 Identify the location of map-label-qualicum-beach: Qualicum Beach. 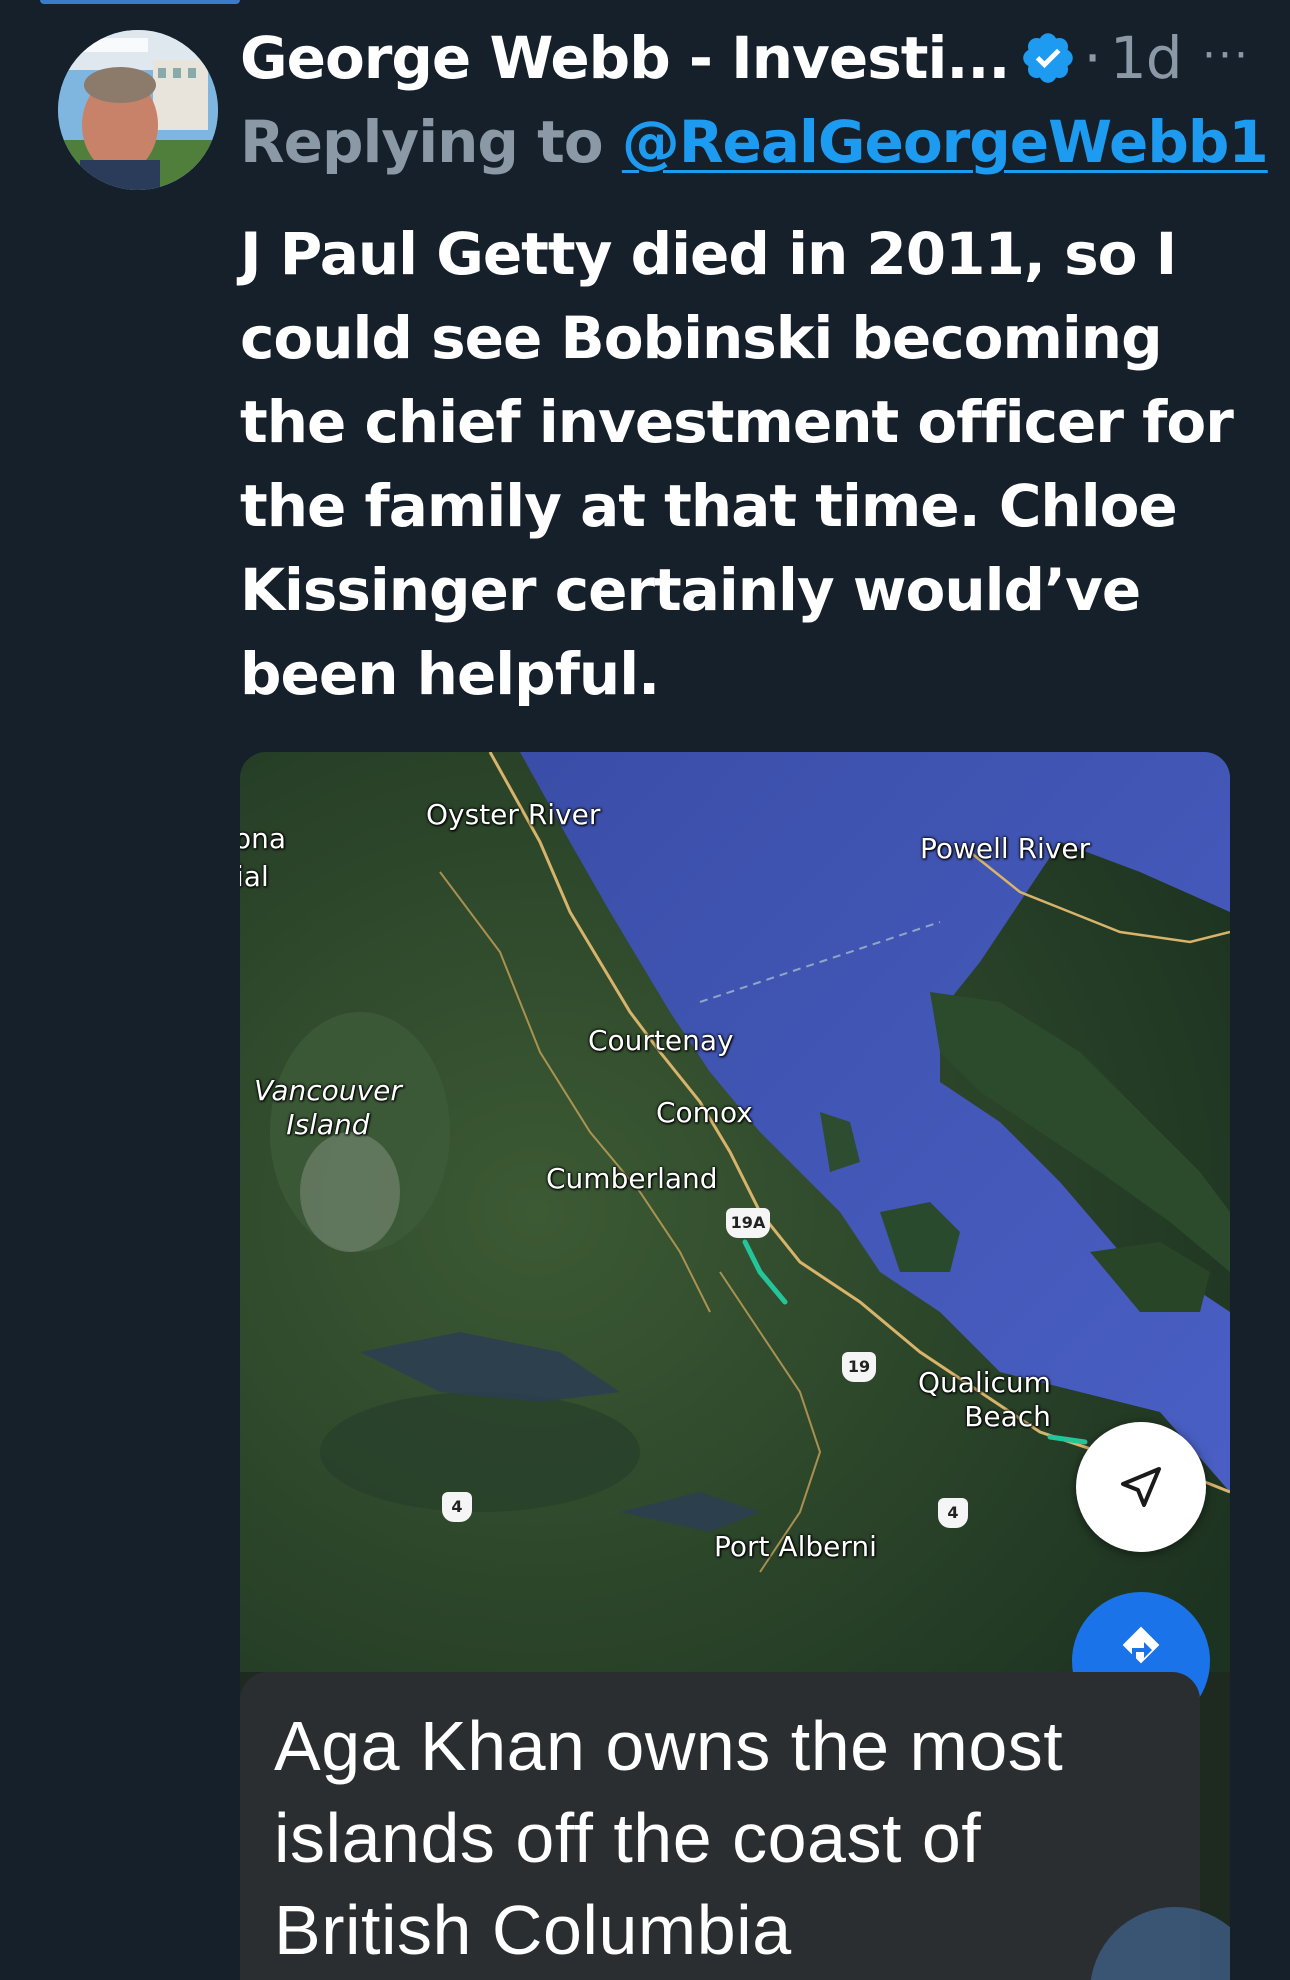
(984, 1399).